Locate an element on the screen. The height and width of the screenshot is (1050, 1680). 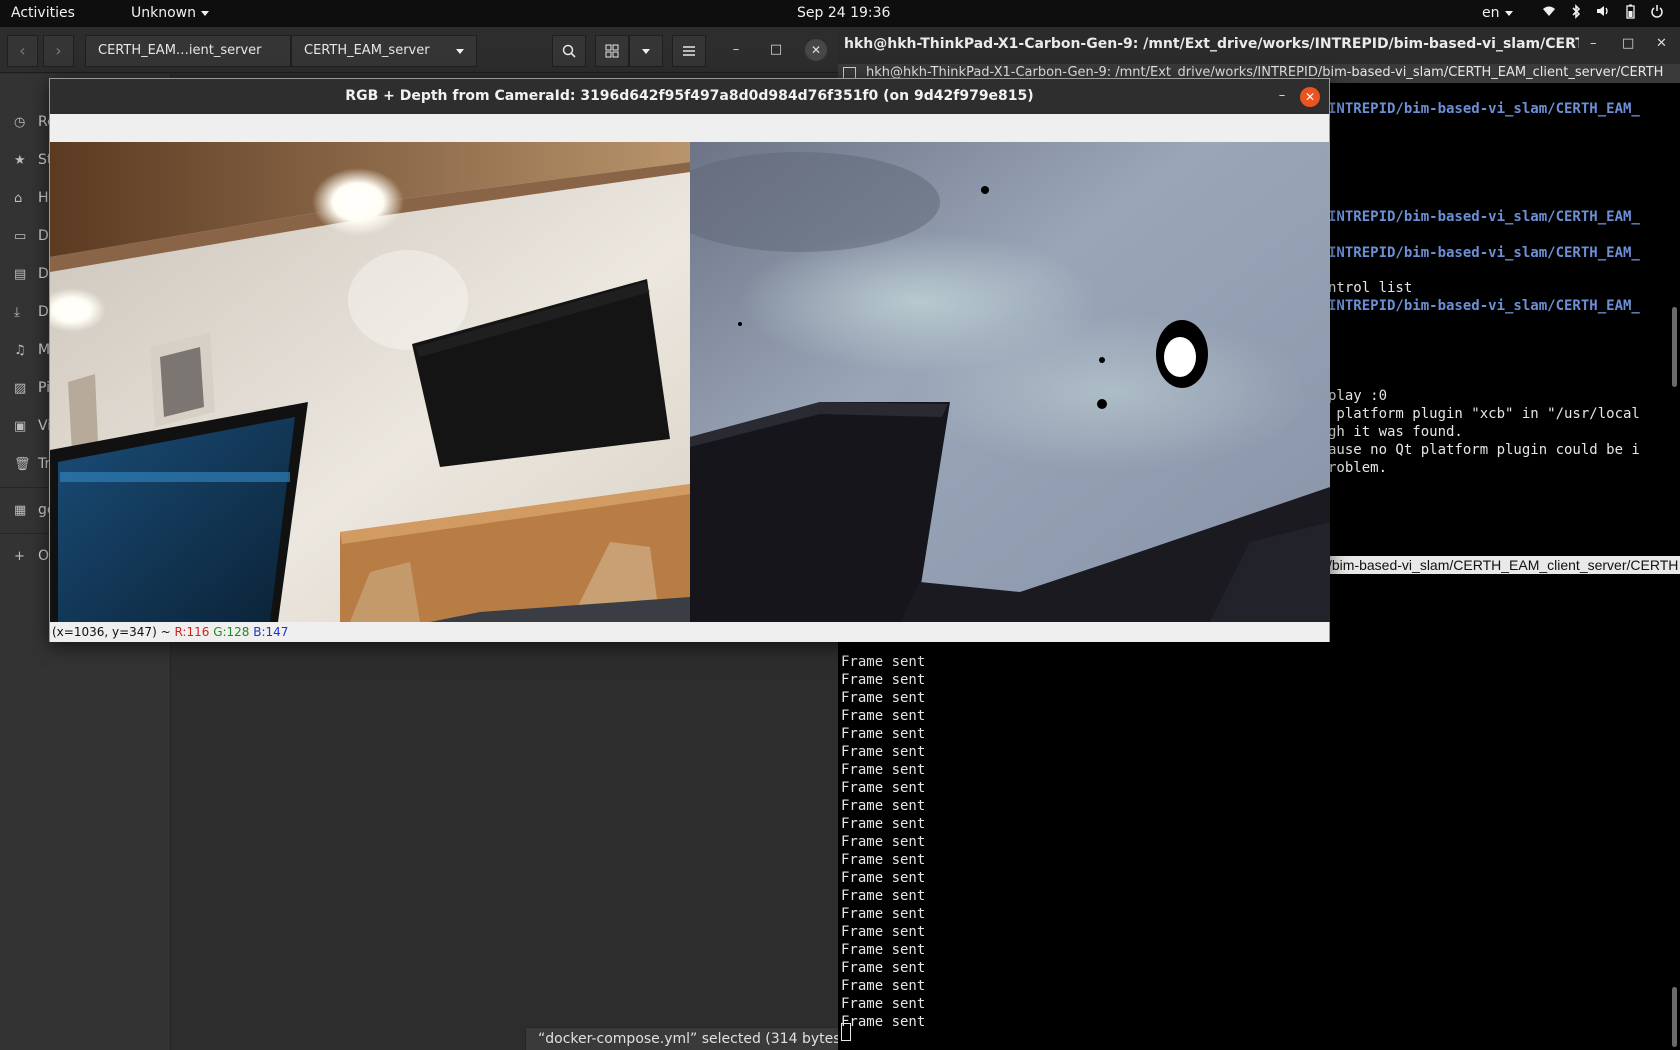
language-indicator: en is located at coordinates (1497, 13).